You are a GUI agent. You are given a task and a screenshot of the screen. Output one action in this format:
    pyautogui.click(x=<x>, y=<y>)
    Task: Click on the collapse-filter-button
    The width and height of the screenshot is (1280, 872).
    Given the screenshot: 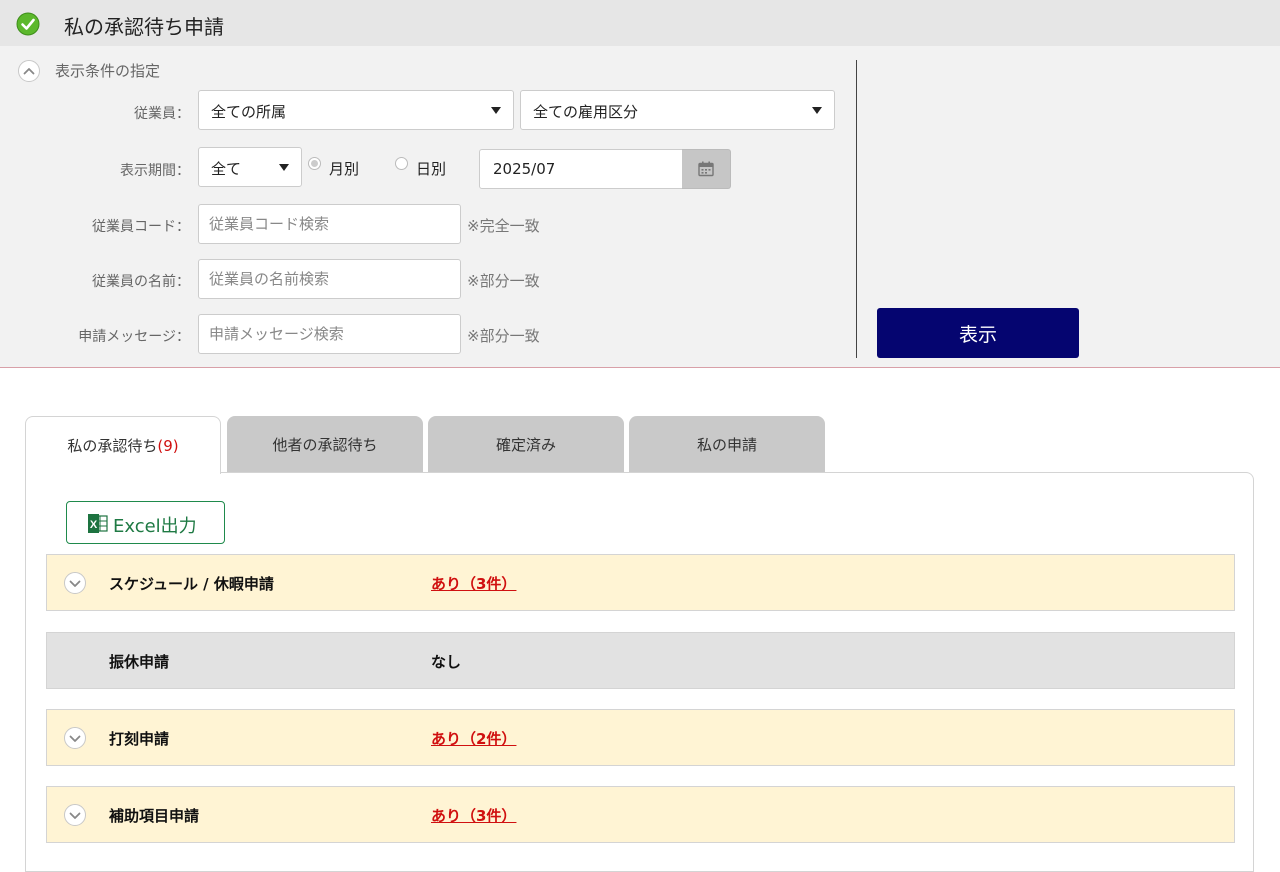 What is the action you would take?
    pyautogui.click(x=29, y=71)
    